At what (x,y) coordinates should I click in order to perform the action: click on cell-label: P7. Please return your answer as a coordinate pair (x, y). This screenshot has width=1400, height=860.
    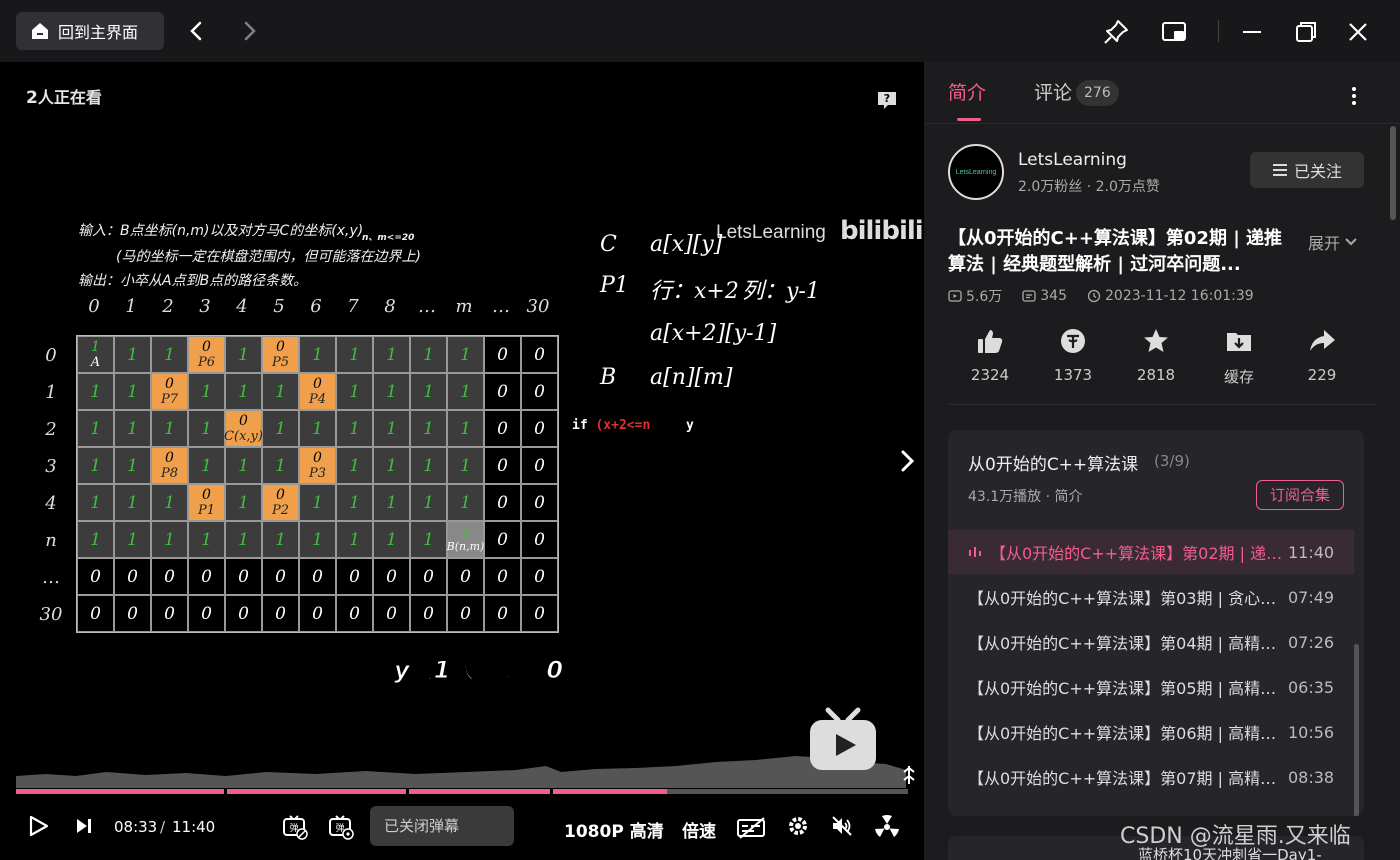
    Looking at the image, I should click on (169, 399).